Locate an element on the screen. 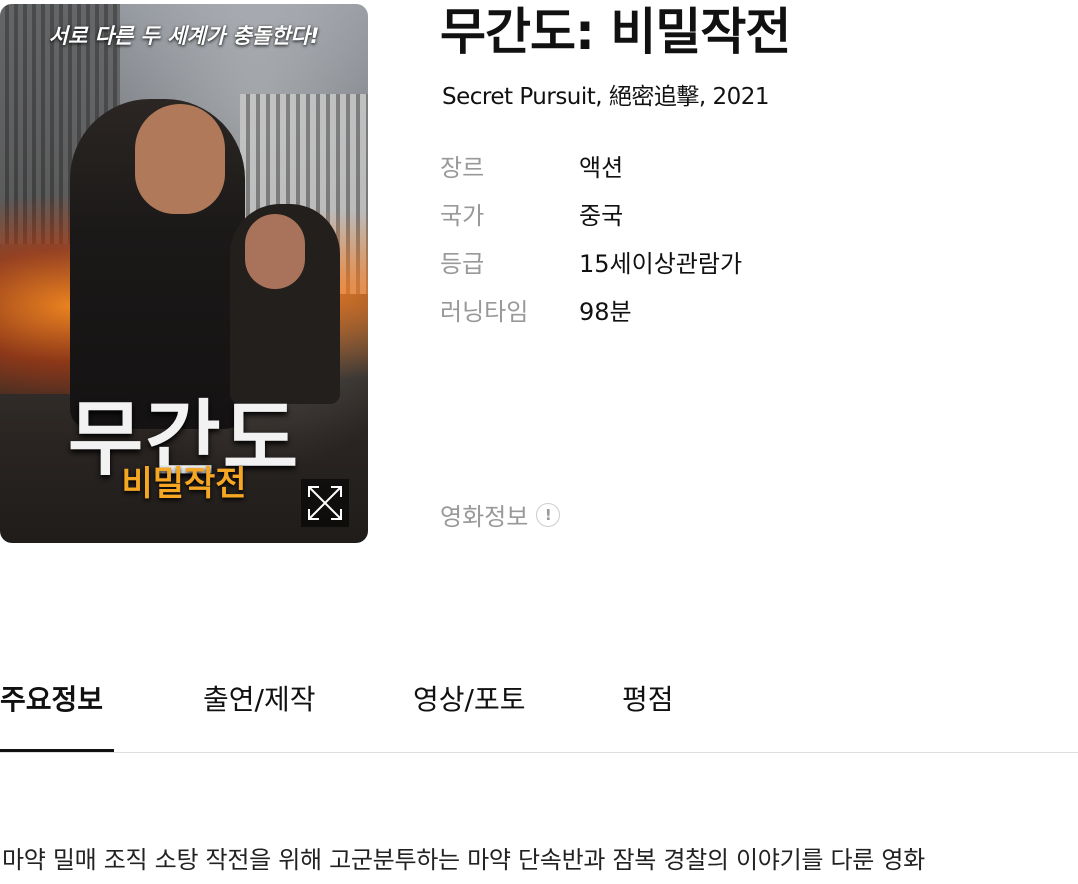  tab-video-photo: 영상/포토 is located at coordinates (469, 715).